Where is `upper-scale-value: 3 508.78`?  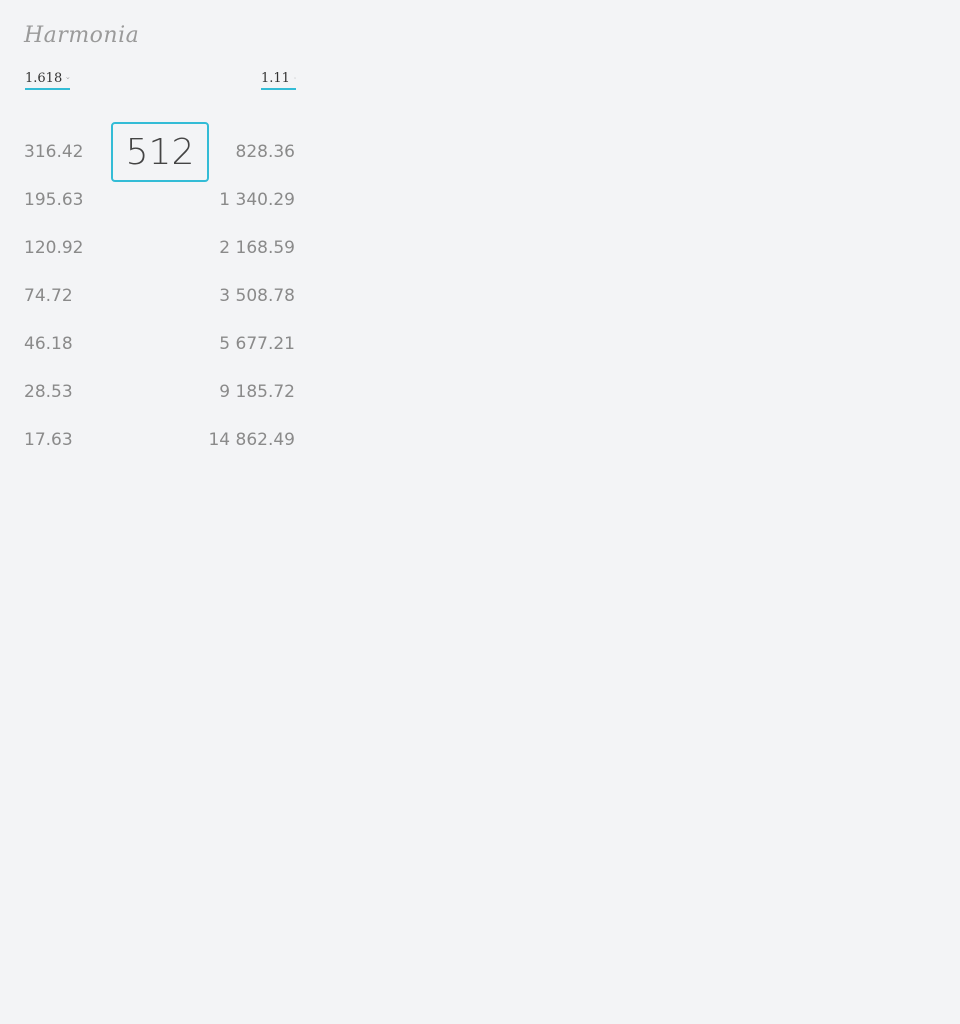
upper-scale-value: 3 508.78 is located at coordinates (257, 296).